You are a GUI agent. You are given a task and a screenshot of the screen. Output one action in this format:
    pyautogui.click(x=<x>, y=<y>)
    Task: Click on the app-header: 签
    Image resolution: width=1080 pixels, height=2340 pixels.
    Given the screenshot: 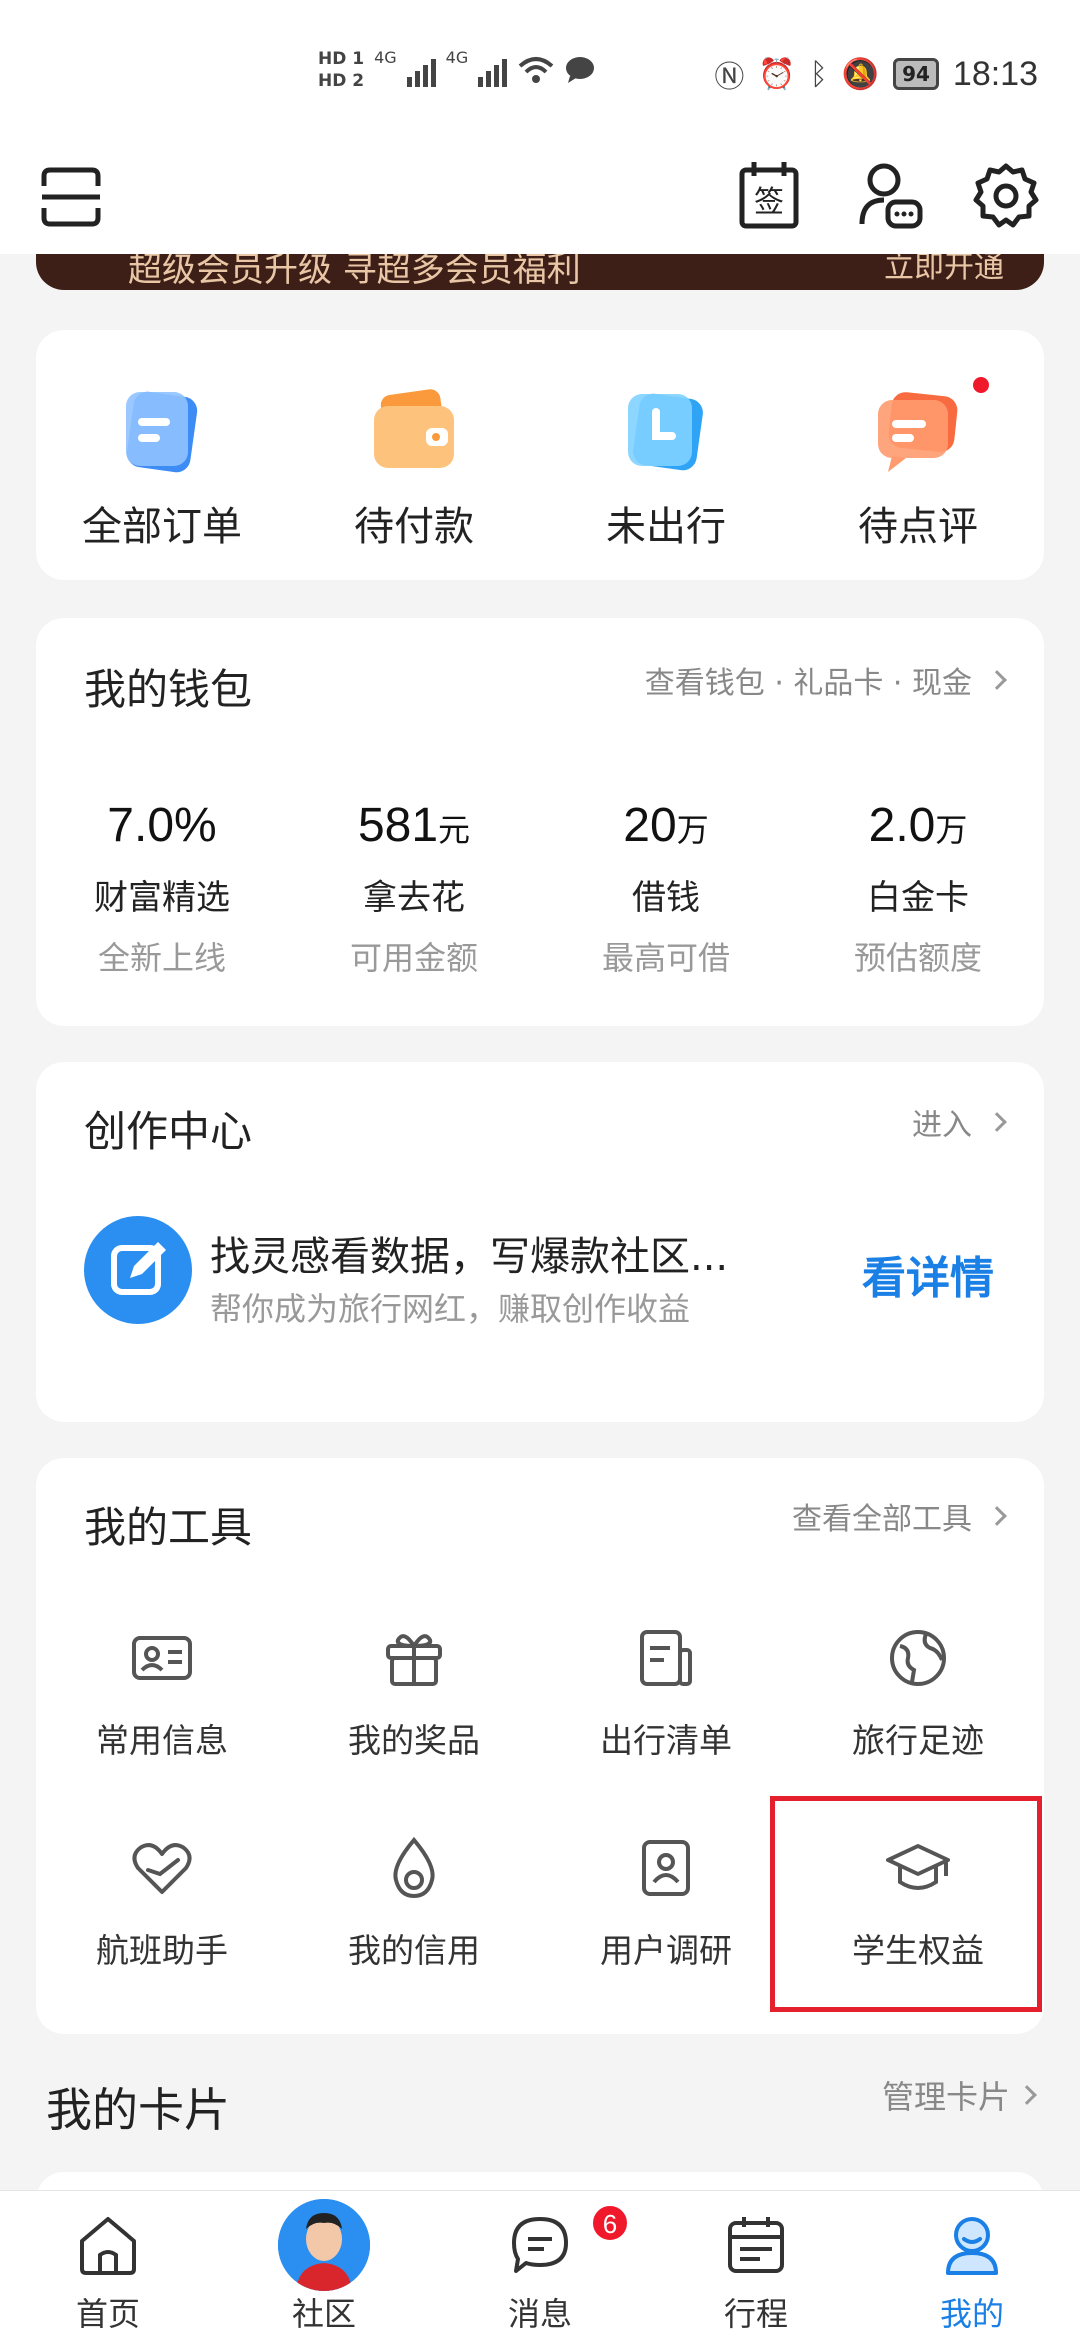 What is the action you would take?
    pyautogui.click(x=540, y=202)
    